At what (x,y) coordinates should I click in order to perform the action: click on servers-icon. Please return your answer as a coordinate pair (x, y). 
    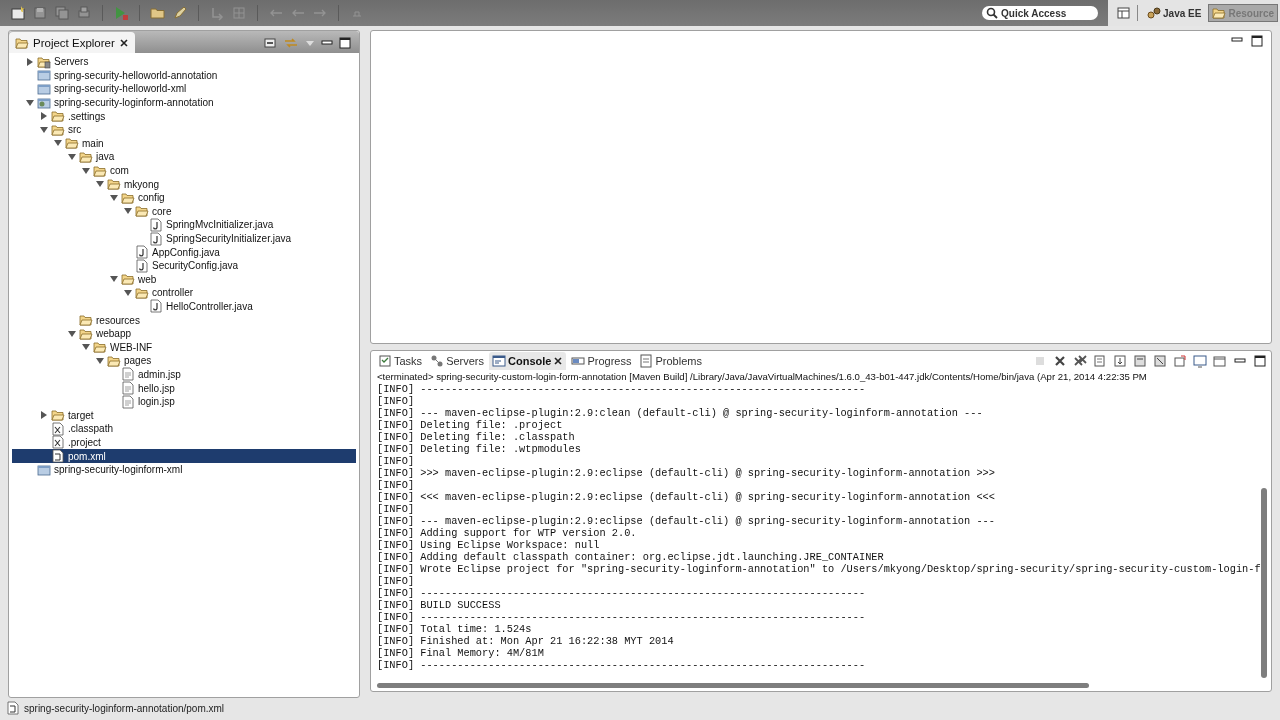
    Looking at the image, I should click on (437, 361).